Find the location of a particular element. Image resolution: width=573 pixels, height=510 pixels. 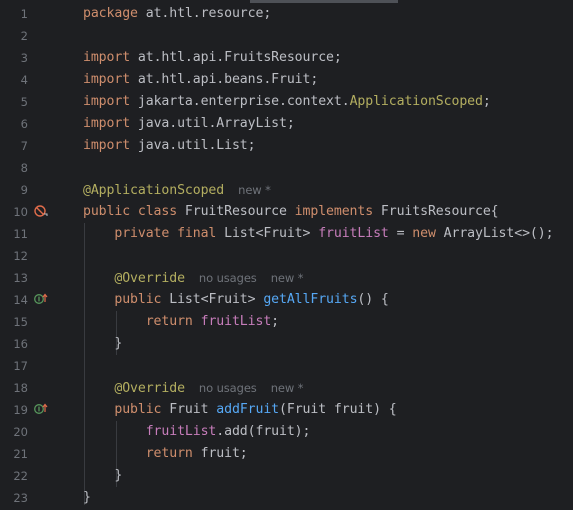

line-number: 11 is located at coordinates (20, 234).